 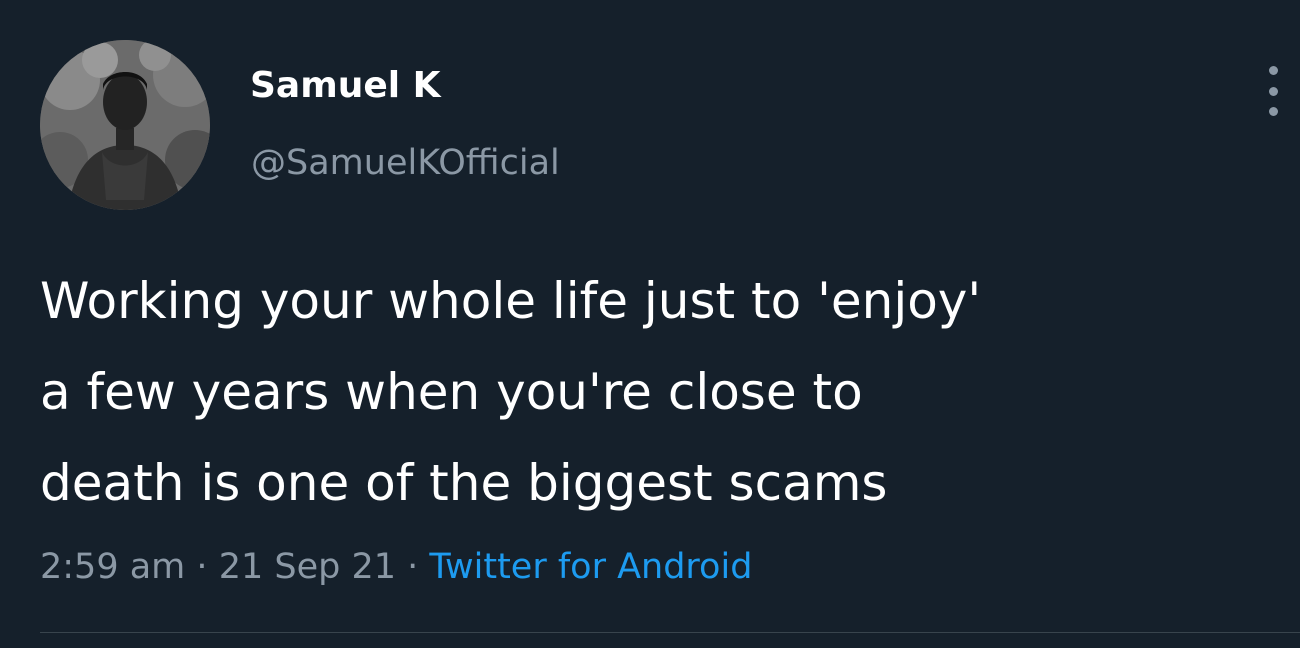 What do you see at coordinates (451, 392) in the screenshot?
I see `tweet-text-line: a few years when you're close to` at bounding box center [451, 392].